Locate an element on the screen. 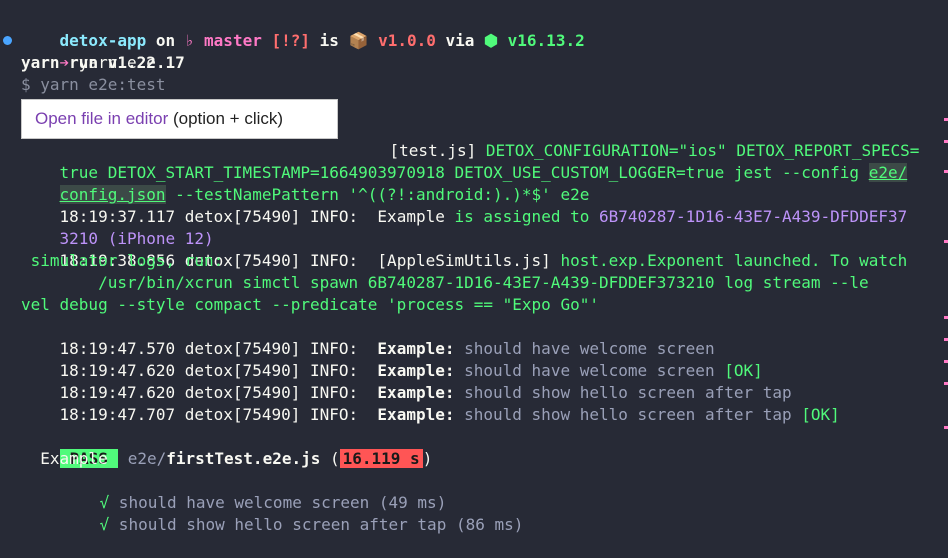  yarn-version-line: yarn run v1.22.17 is located at coordinates (103, 62).